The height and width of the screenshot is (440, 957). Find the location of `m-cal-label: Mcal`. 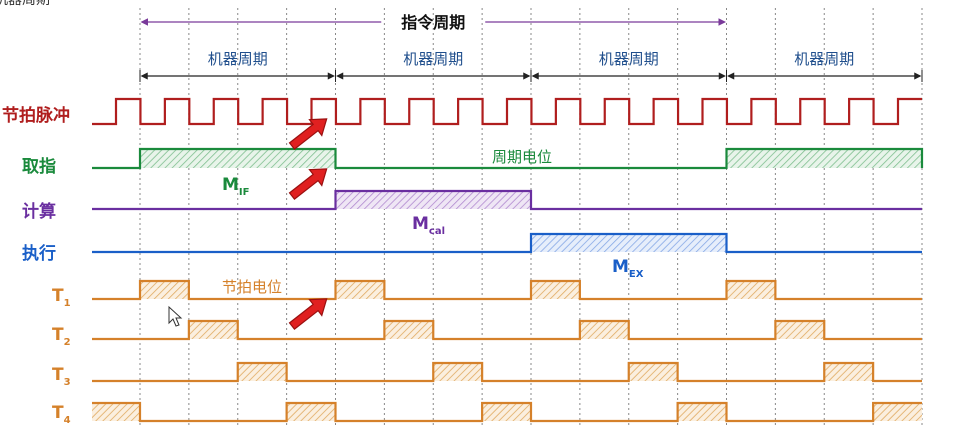

m-cal-label: Mcal is located at coordinates (428, 225).